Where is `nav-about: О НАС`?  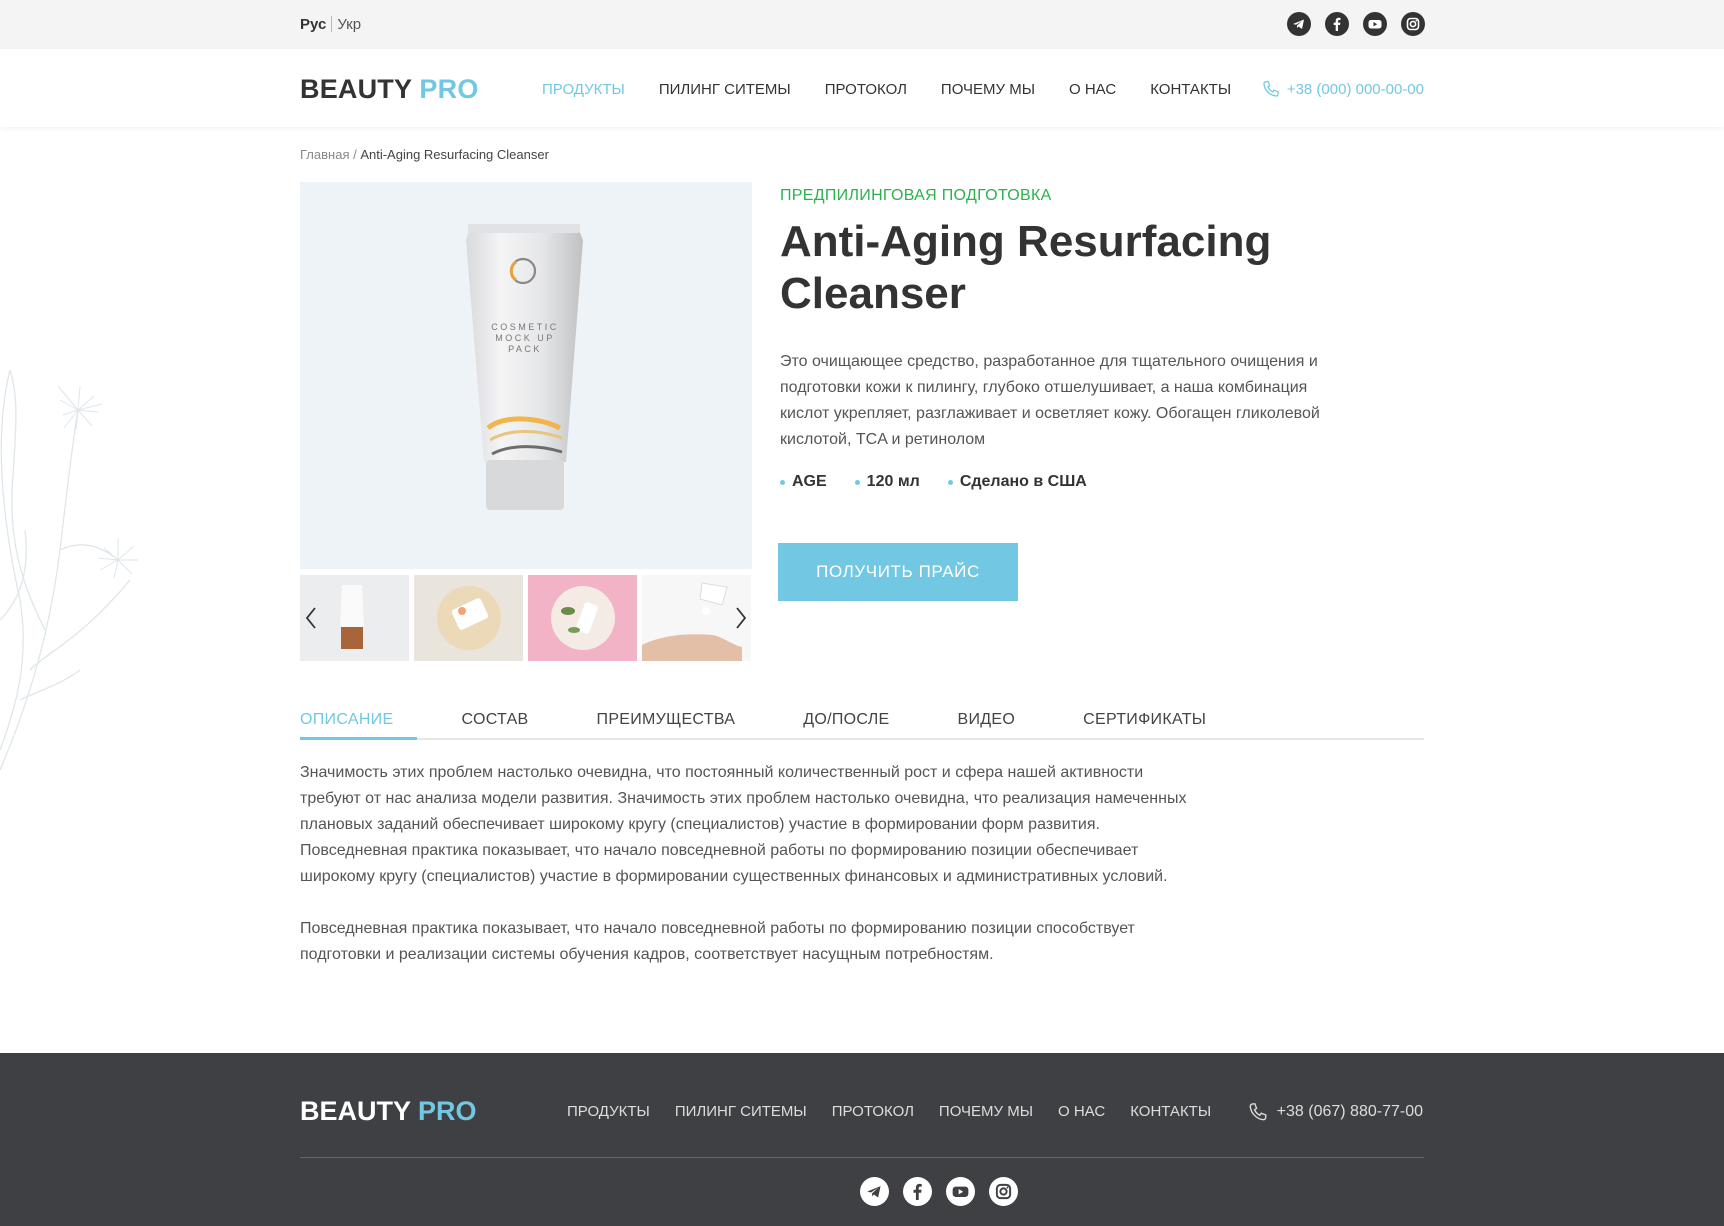
nav-about: О НАС is located at coordinates (1092, 89).